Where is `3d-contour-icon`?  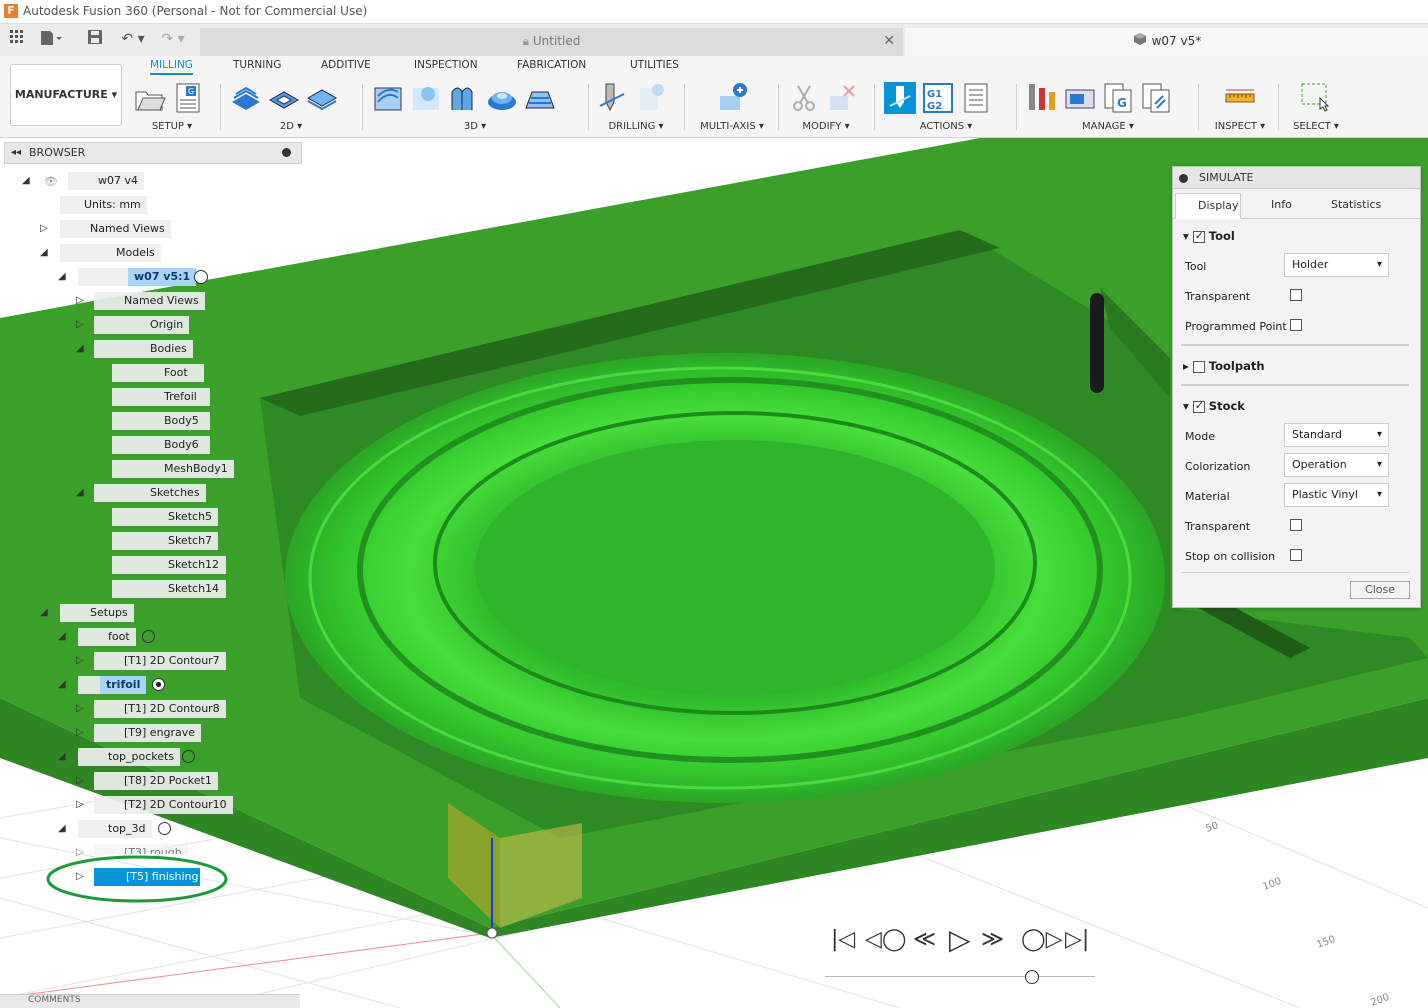
3d-contour-icon is located at coordinates (540, 98).